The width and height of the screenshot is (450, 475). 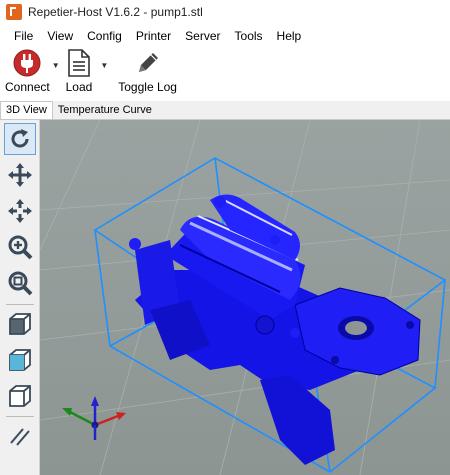 I want to click on load-dropdown-icon: ▼, so click(x=104, y=65).